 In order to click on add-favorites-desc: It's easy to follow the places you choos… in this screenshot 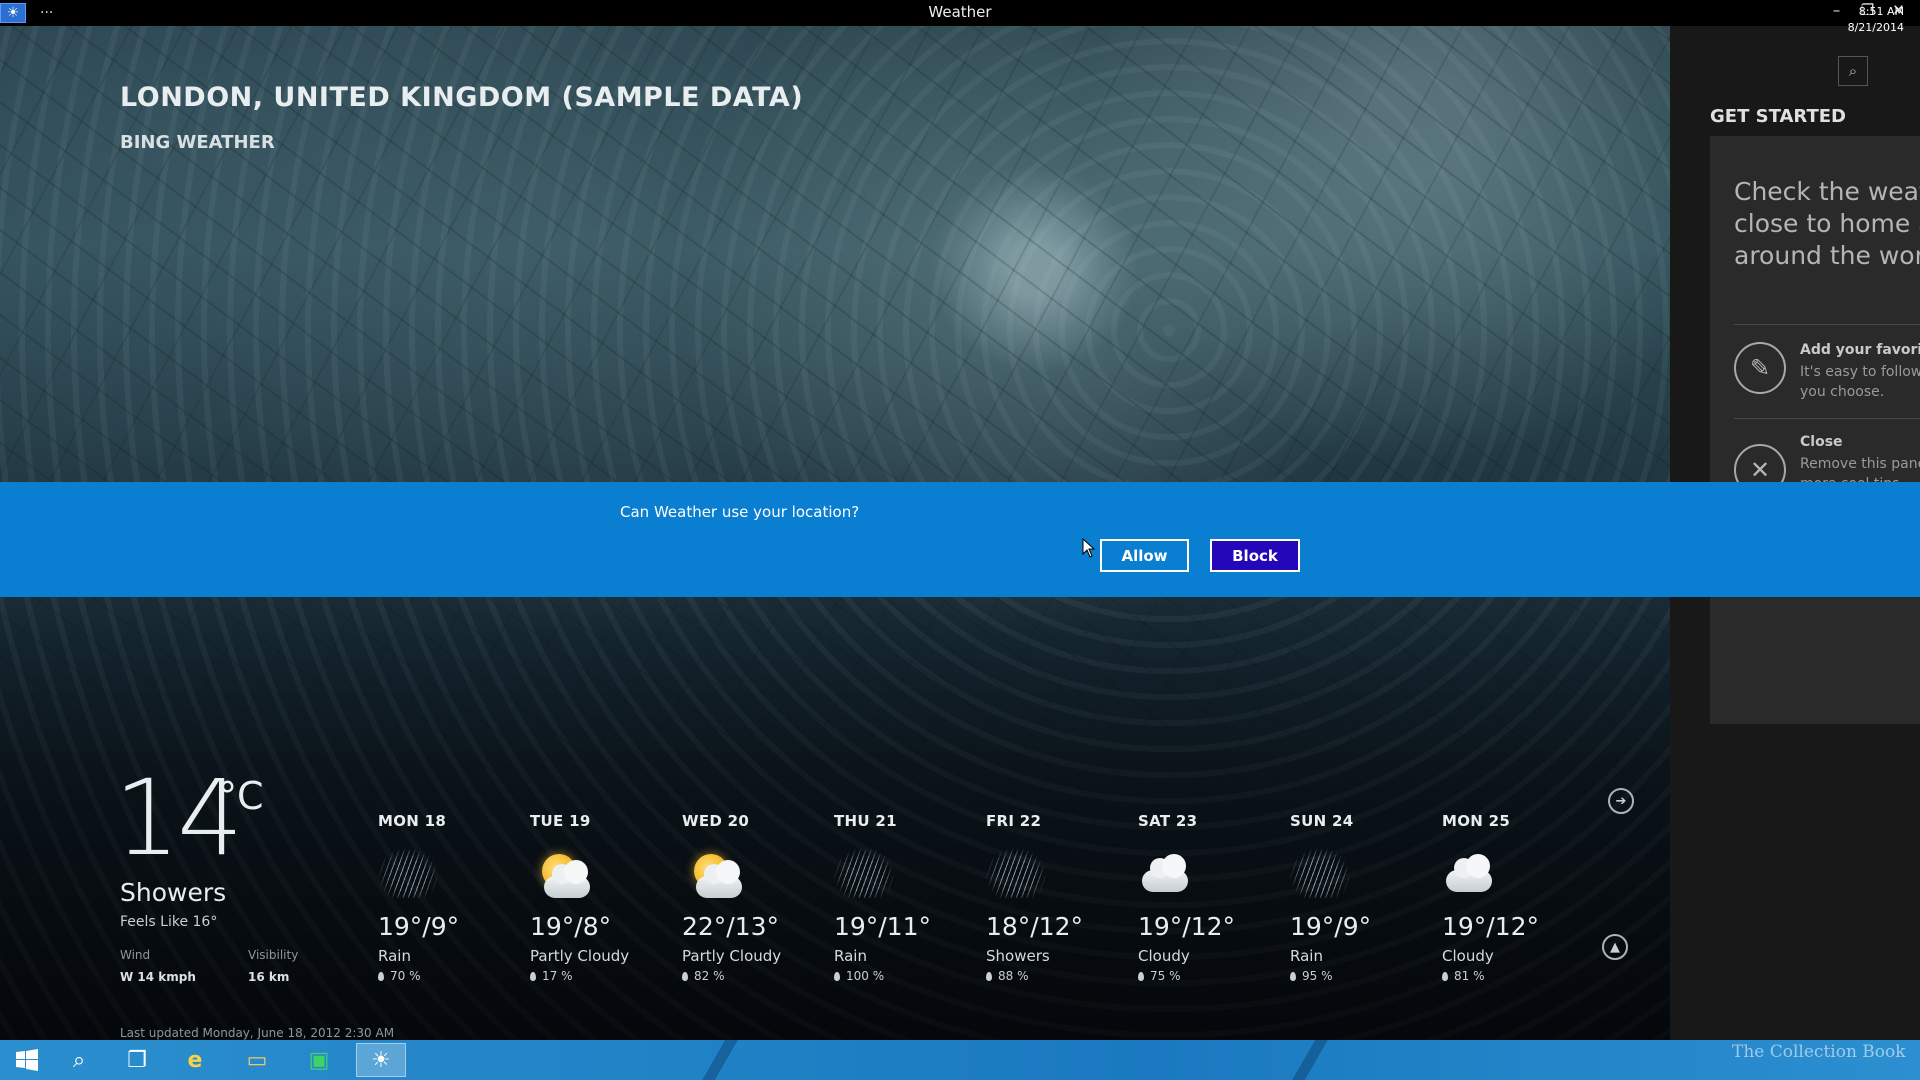, I will do `click(1860, 382)`.